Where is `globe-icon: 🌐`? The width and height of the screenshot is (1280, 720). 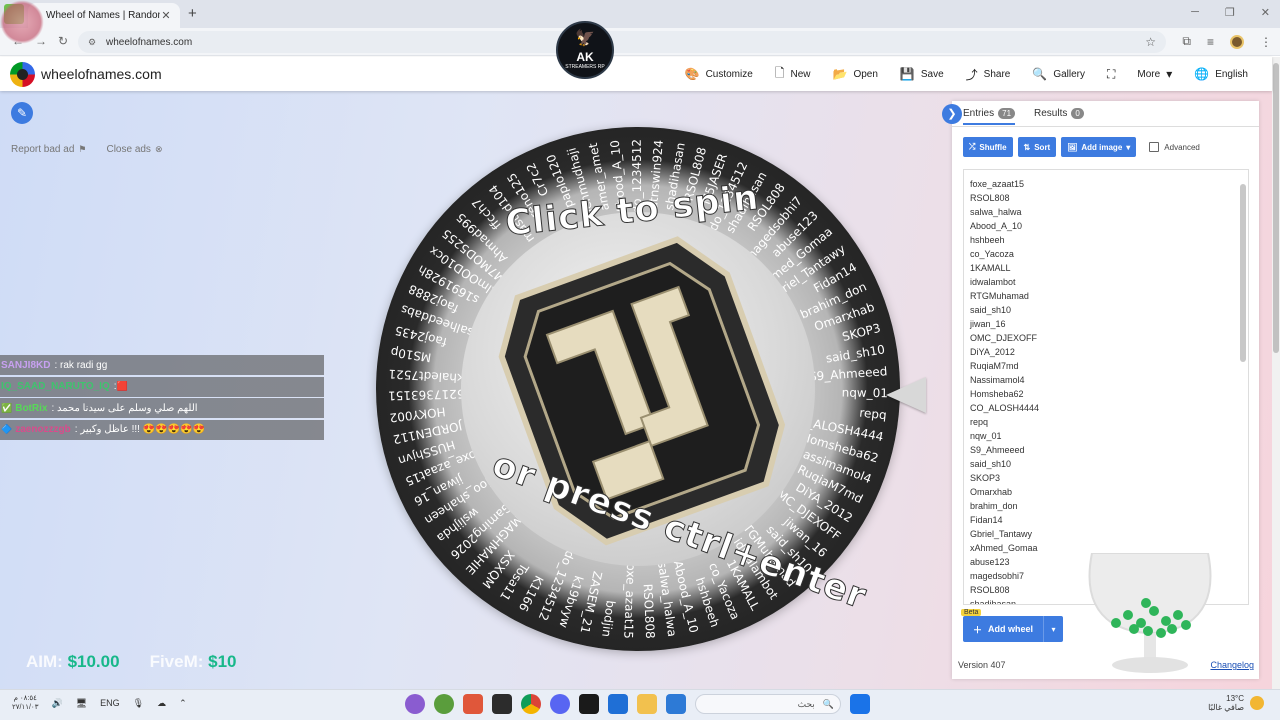 globe-icon: 🌐 is located at coordinates (1202, 74).